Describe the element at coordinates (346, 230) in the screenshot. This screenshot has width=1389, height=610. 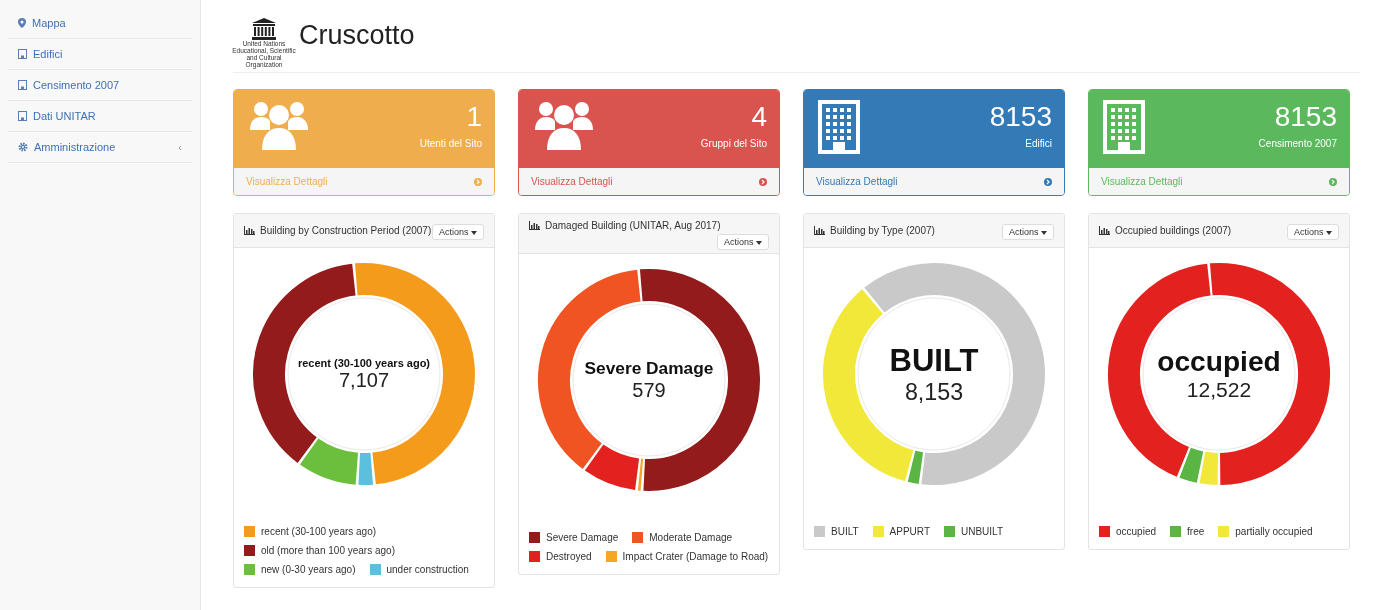
I see `panel-title: Building by Construction Period (2007)` at that location.